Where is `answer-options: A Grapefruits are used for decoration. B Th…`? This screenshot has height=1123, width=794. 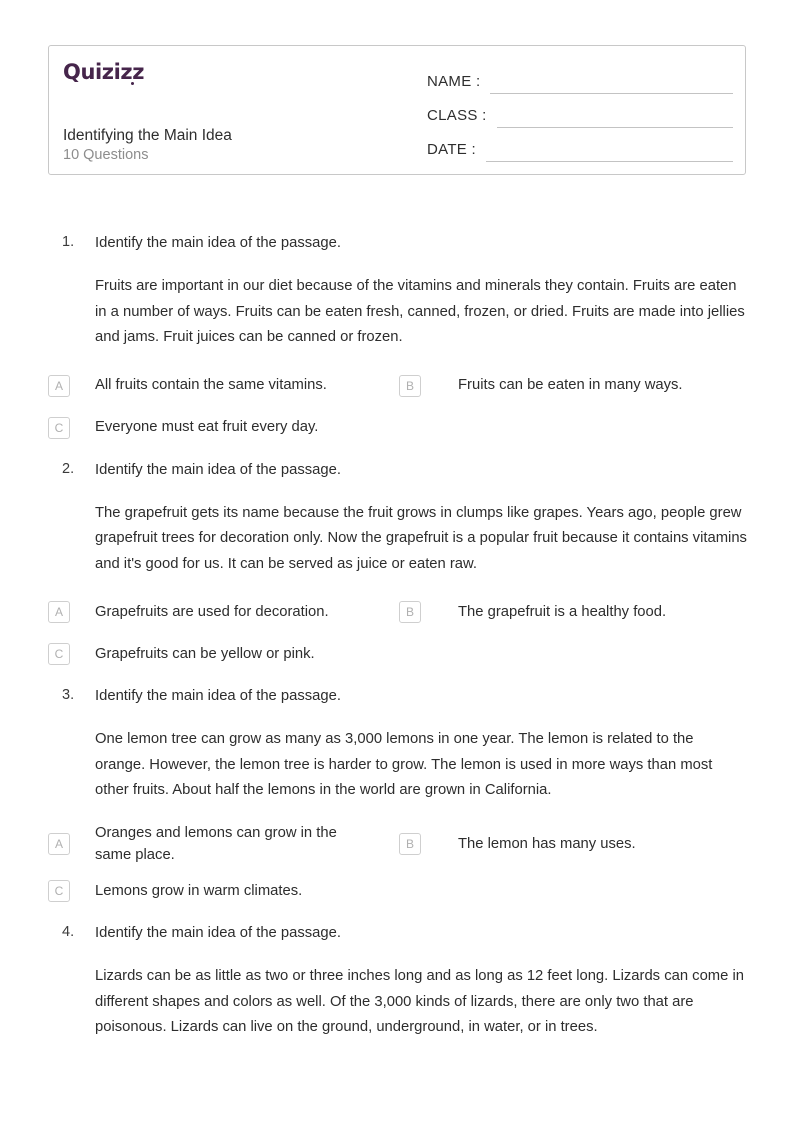 answer-options: A Grapefruits are used for decoration. B Th… is located at coordinates (398, 637).